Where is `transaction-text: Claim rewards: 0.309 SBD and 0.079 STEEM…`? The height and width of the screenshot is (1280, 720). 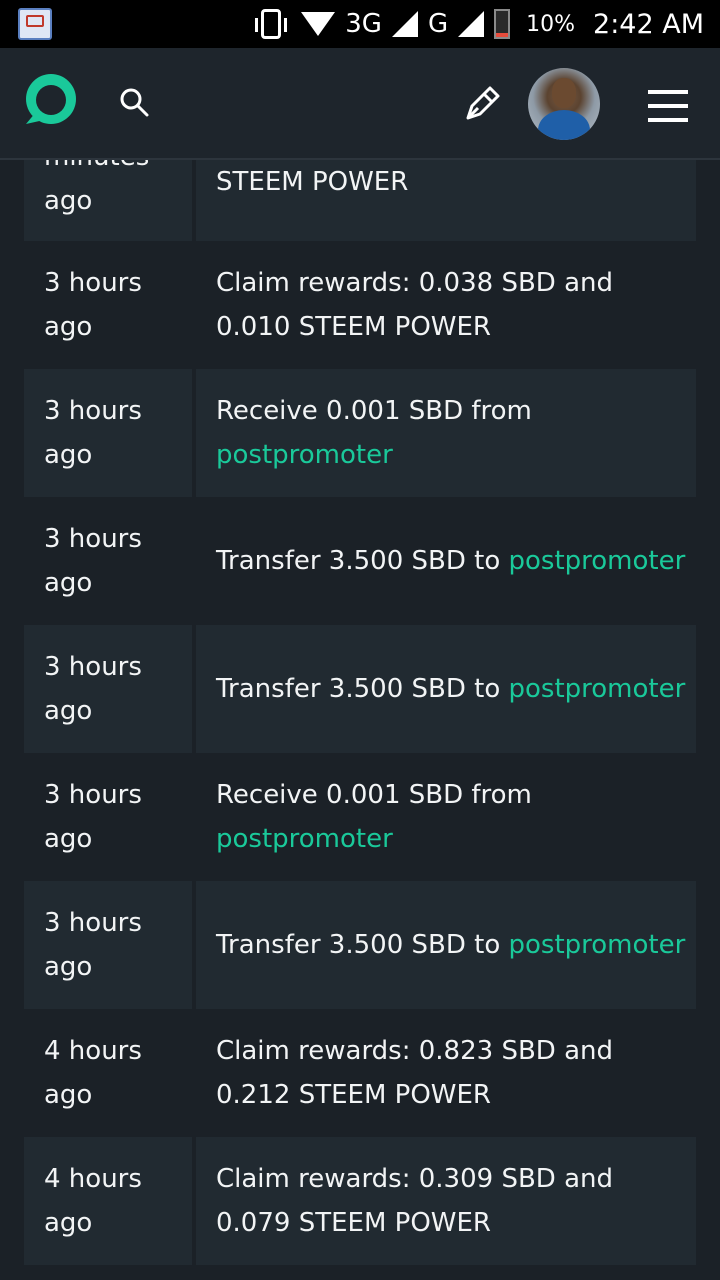 transaction-text: Claim rewards: 0.309 SBD and 0.079 STEEM… is located at coordinates (414, 1201).